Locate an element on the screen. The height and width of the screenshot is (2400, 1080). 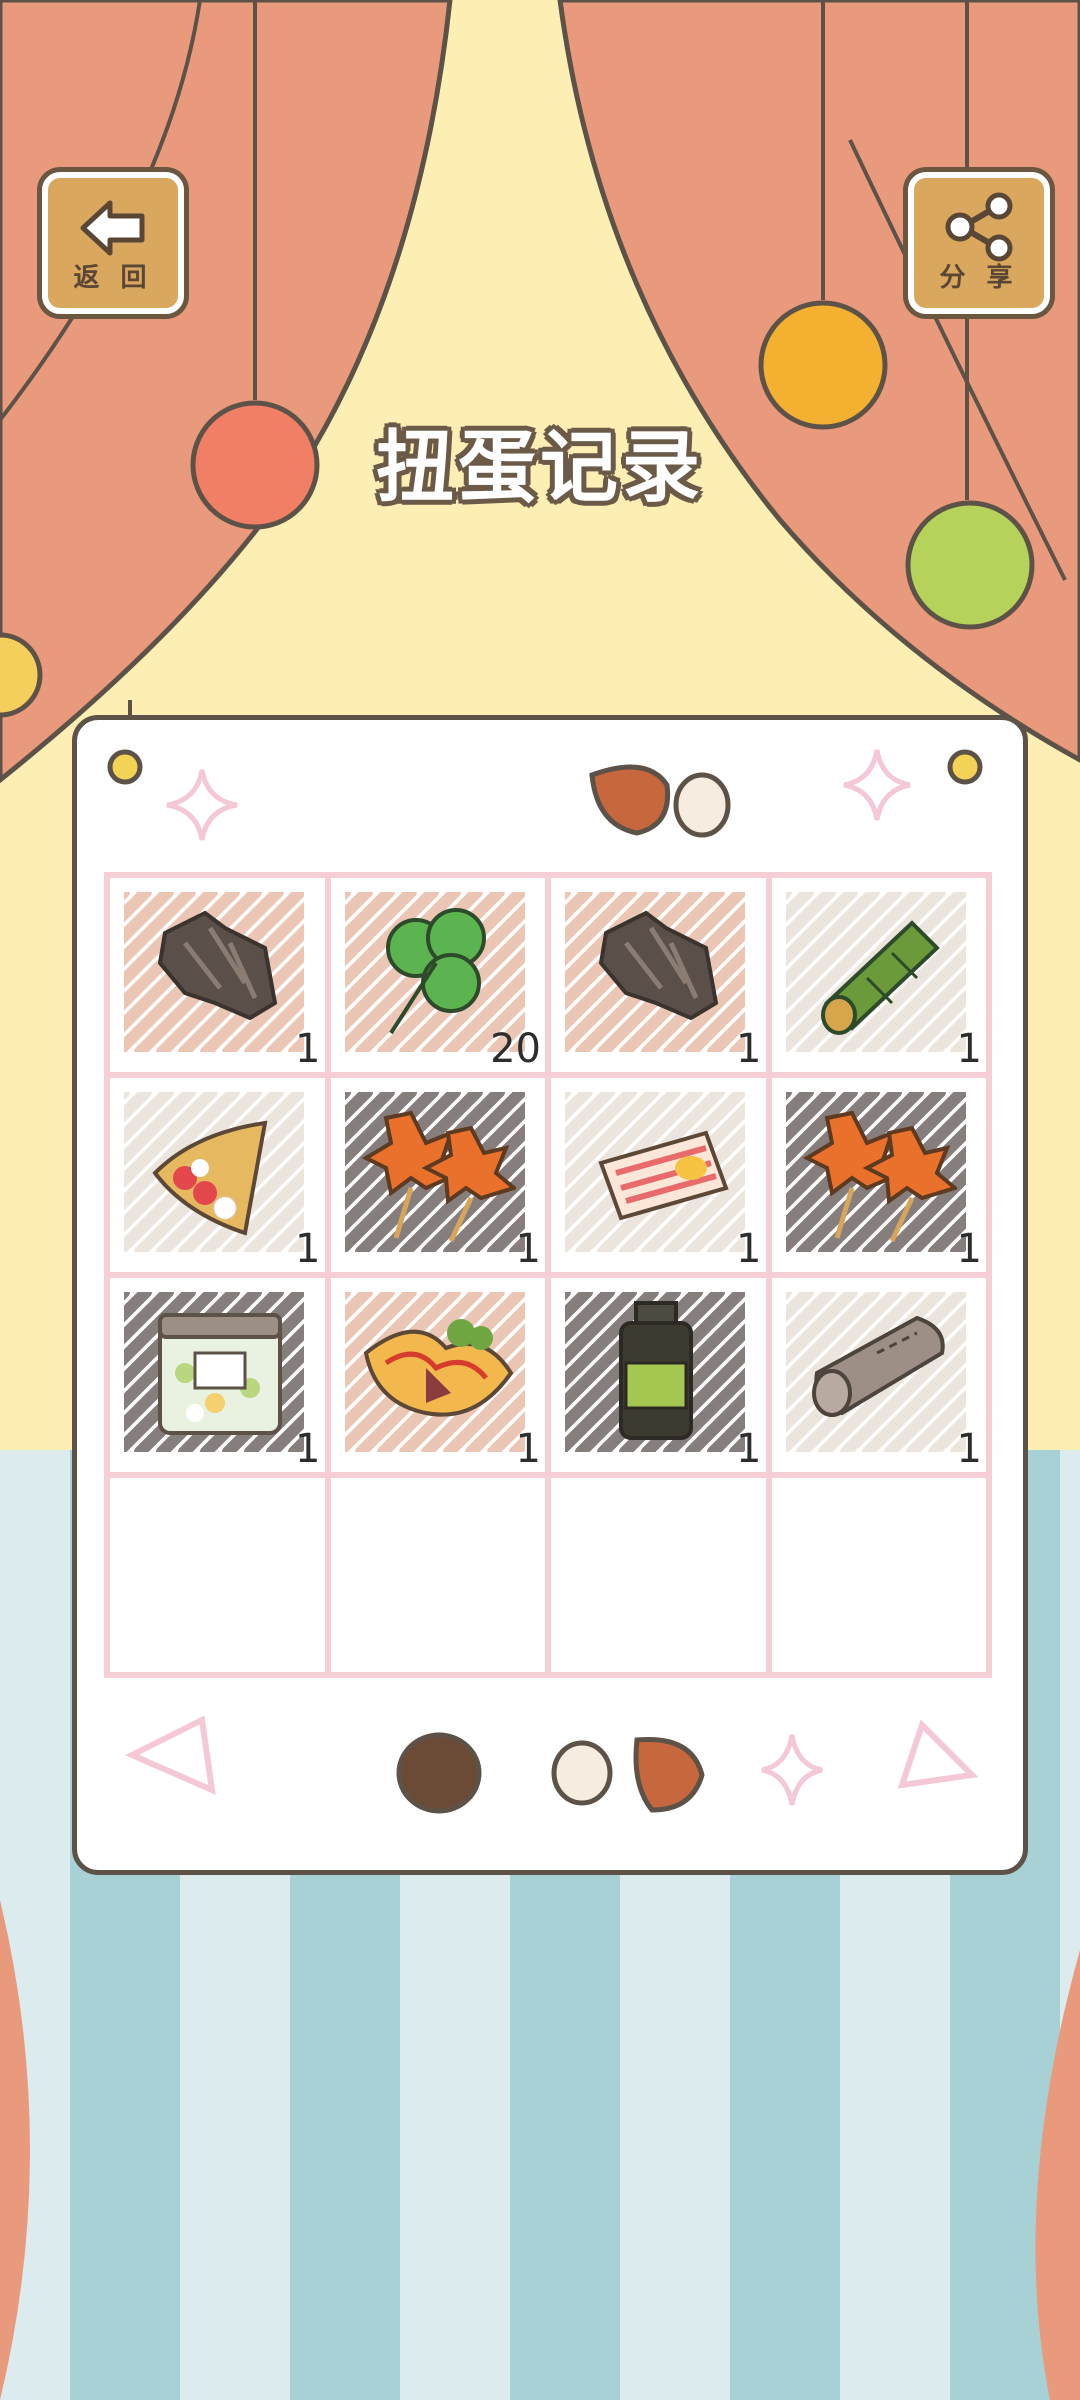
back-label: 返 回 is located at coordinates (113, 278).